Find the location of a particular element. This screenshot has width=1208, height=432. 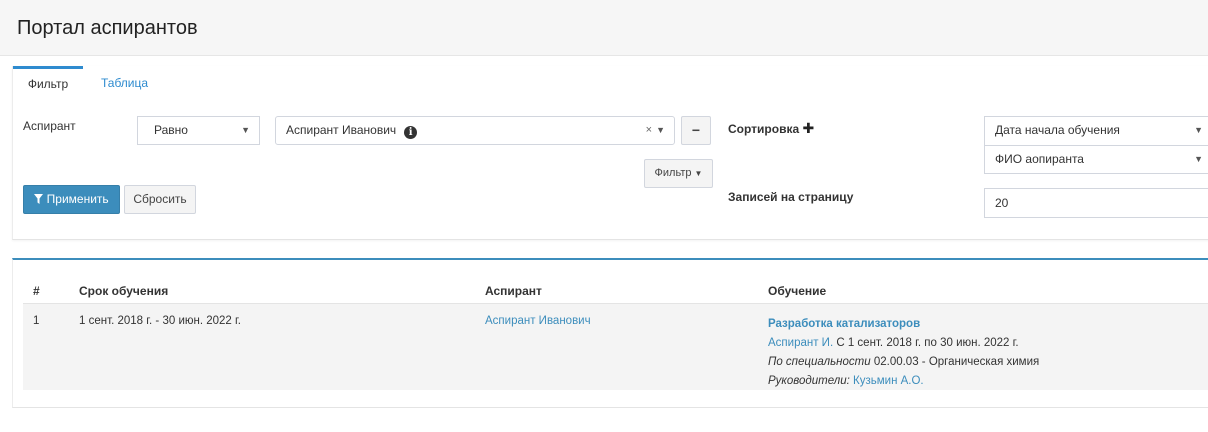

sort-label-text: Сортировка is located at coordinates (764, 129).